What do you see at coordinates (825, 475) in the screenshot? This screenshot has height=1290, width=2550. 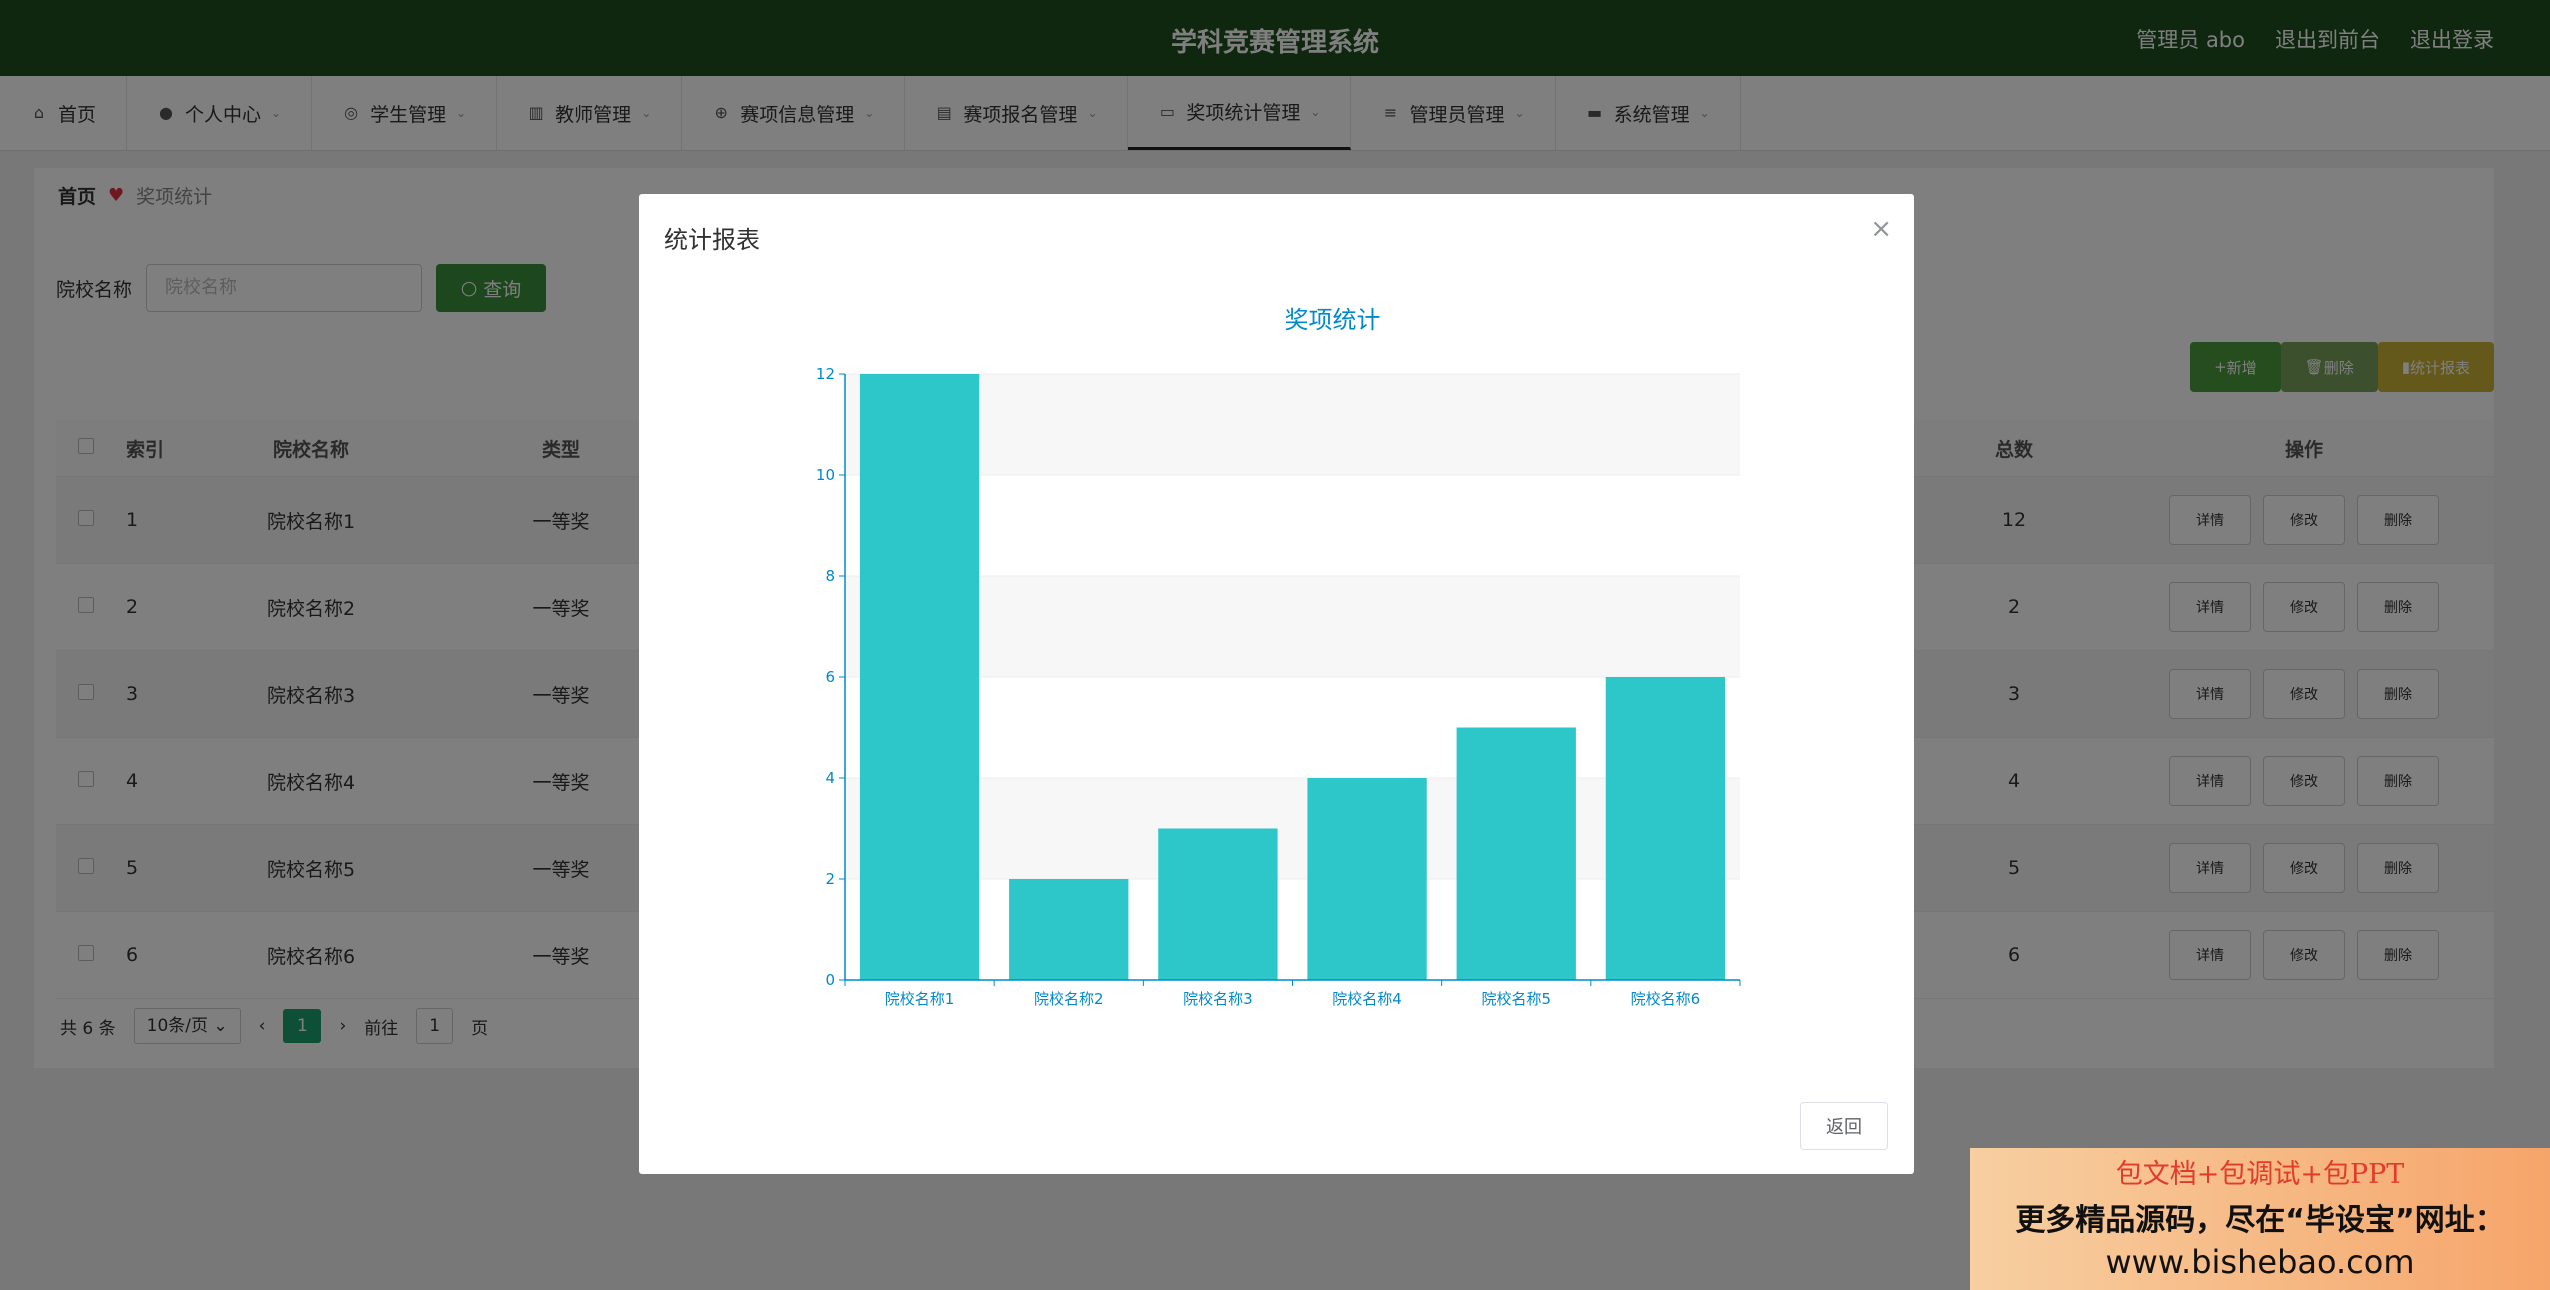 I see `y-tick-label: 10` at bounding box center [825, 475].